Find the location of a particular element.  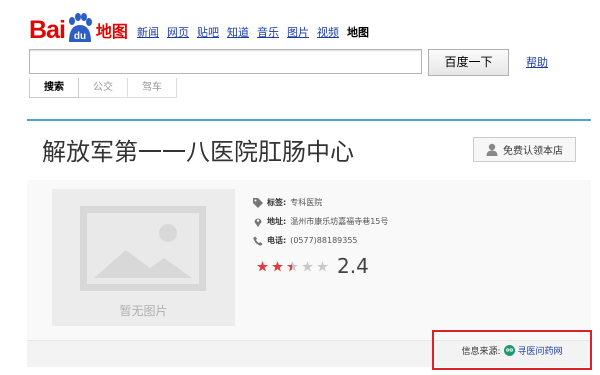

search-input is located at coordinates (225, 61).